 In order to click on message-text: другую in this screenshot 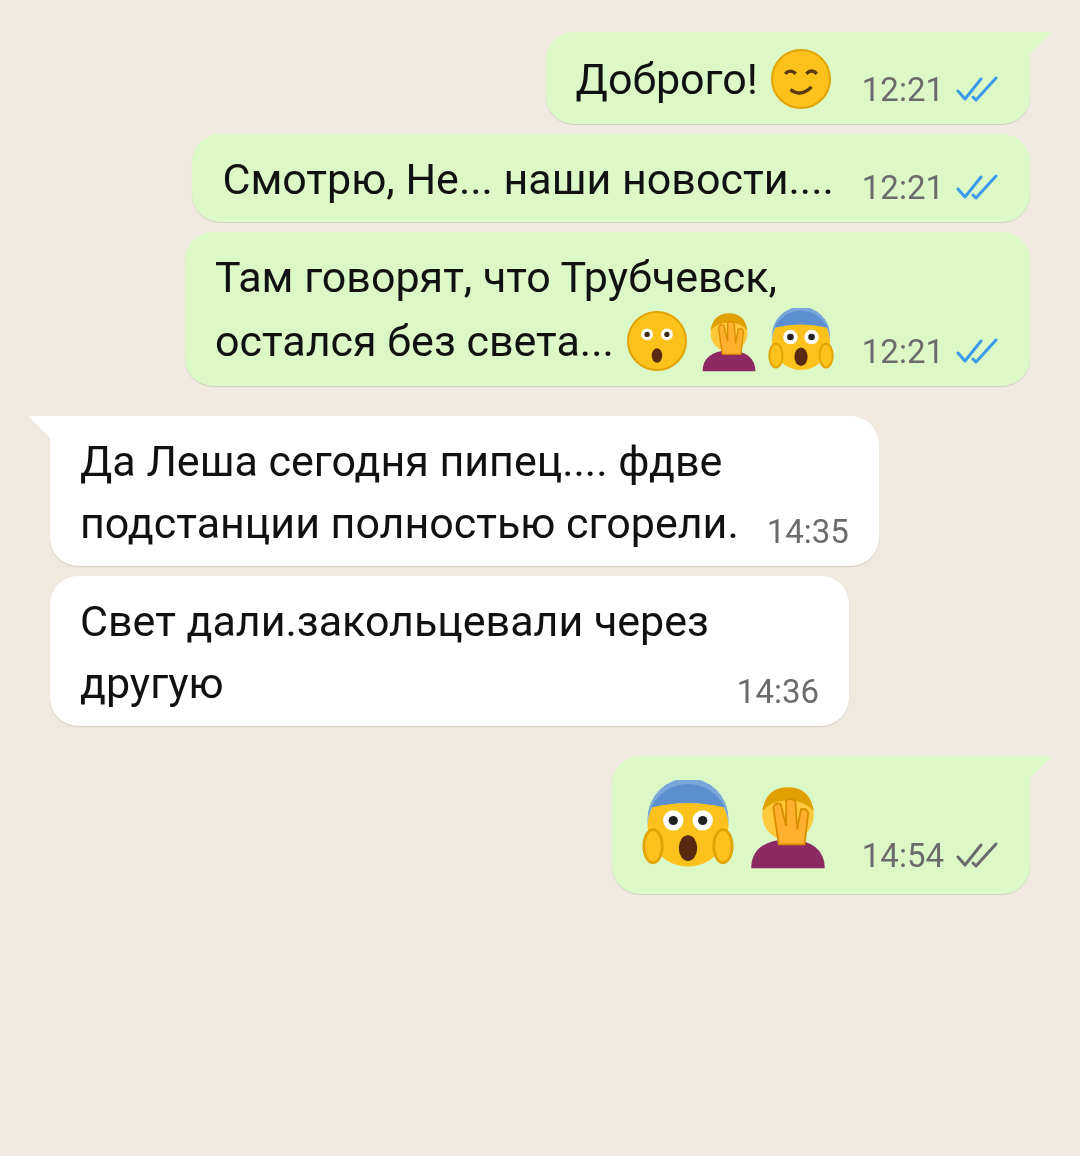, I will do `click(152, 683)`.